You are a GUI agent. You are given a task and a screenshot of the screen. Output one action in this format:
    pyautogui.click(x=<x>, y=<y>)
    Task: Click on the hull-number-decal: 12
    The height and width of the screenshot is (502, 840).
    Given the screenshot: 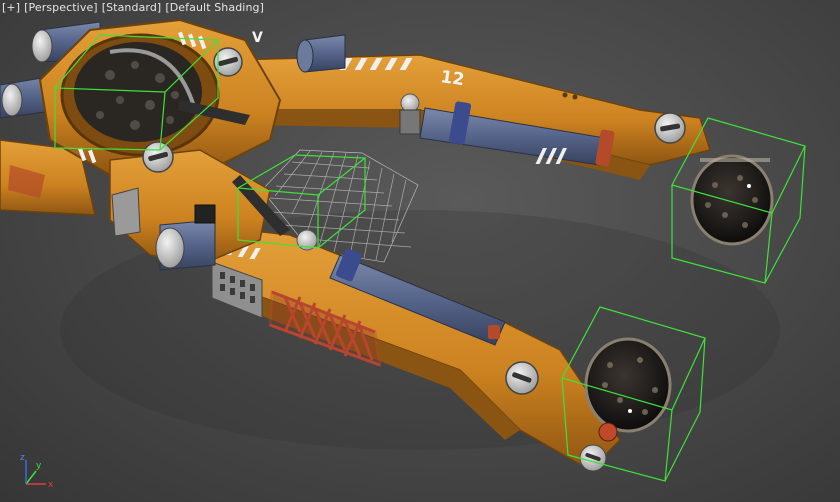 What is the action you would take?
    pyautogui.click(x=452, y=78)
    